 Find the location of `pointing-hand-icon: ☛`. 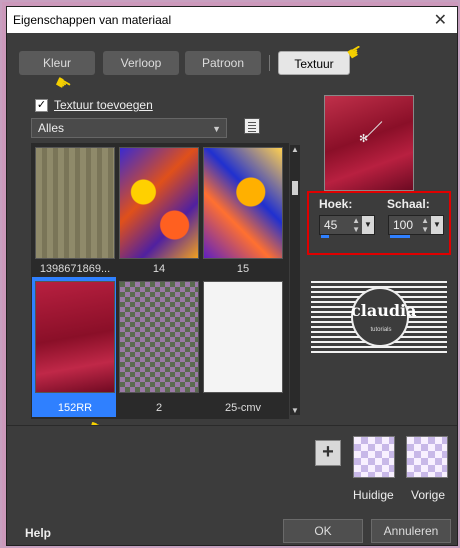

pointing-hand-icon: ☛ is located at coordinates (63, 84).